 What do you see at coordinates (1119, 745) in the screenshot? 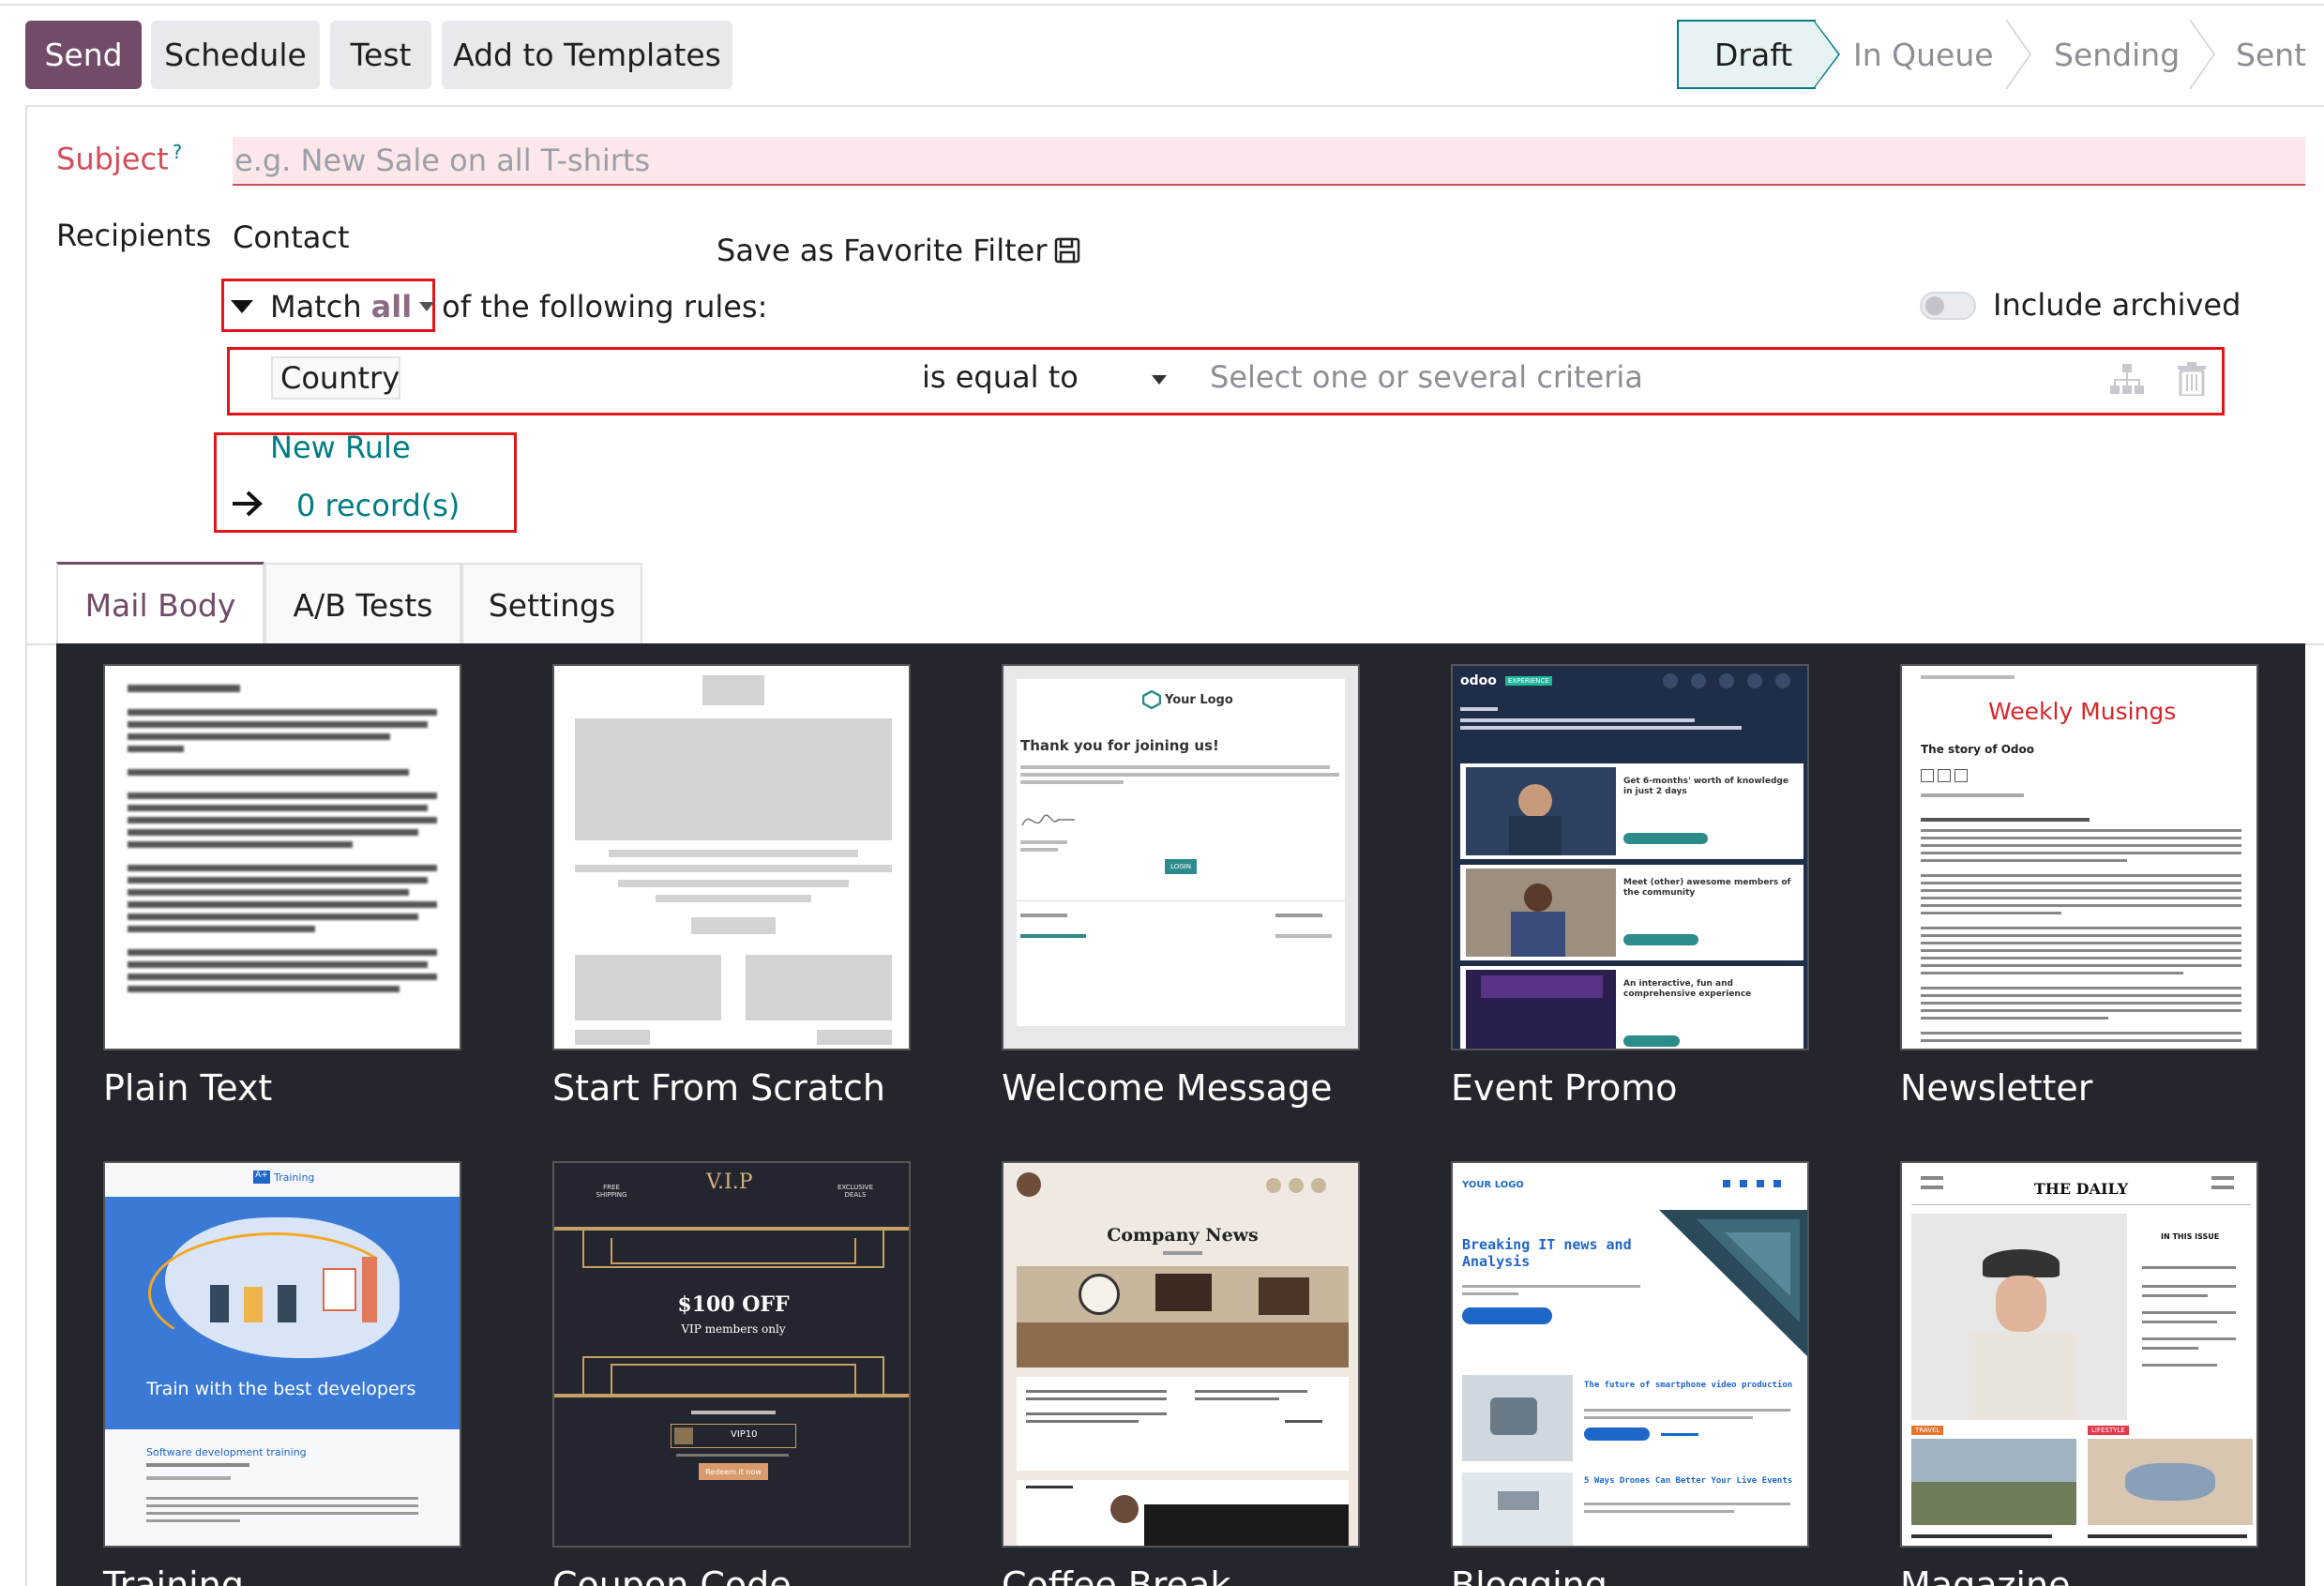
I see `thumb-text: Thank you for joining us!` at bounding box center [1119, 745].